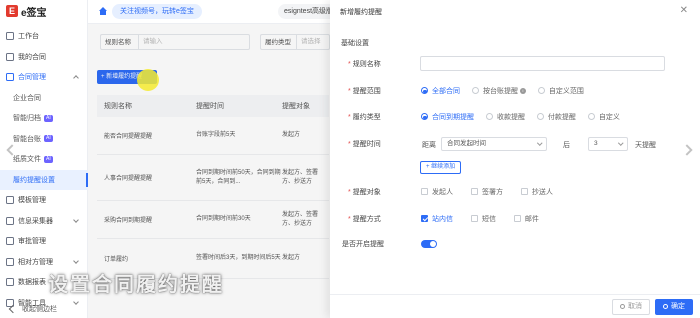 This screenshot has width=700, height=318. What do you see at coordinates (44, 241) in the screenshot?
I see `sidebar-item-approval: 审批管理` at bounding box center [44, 241].